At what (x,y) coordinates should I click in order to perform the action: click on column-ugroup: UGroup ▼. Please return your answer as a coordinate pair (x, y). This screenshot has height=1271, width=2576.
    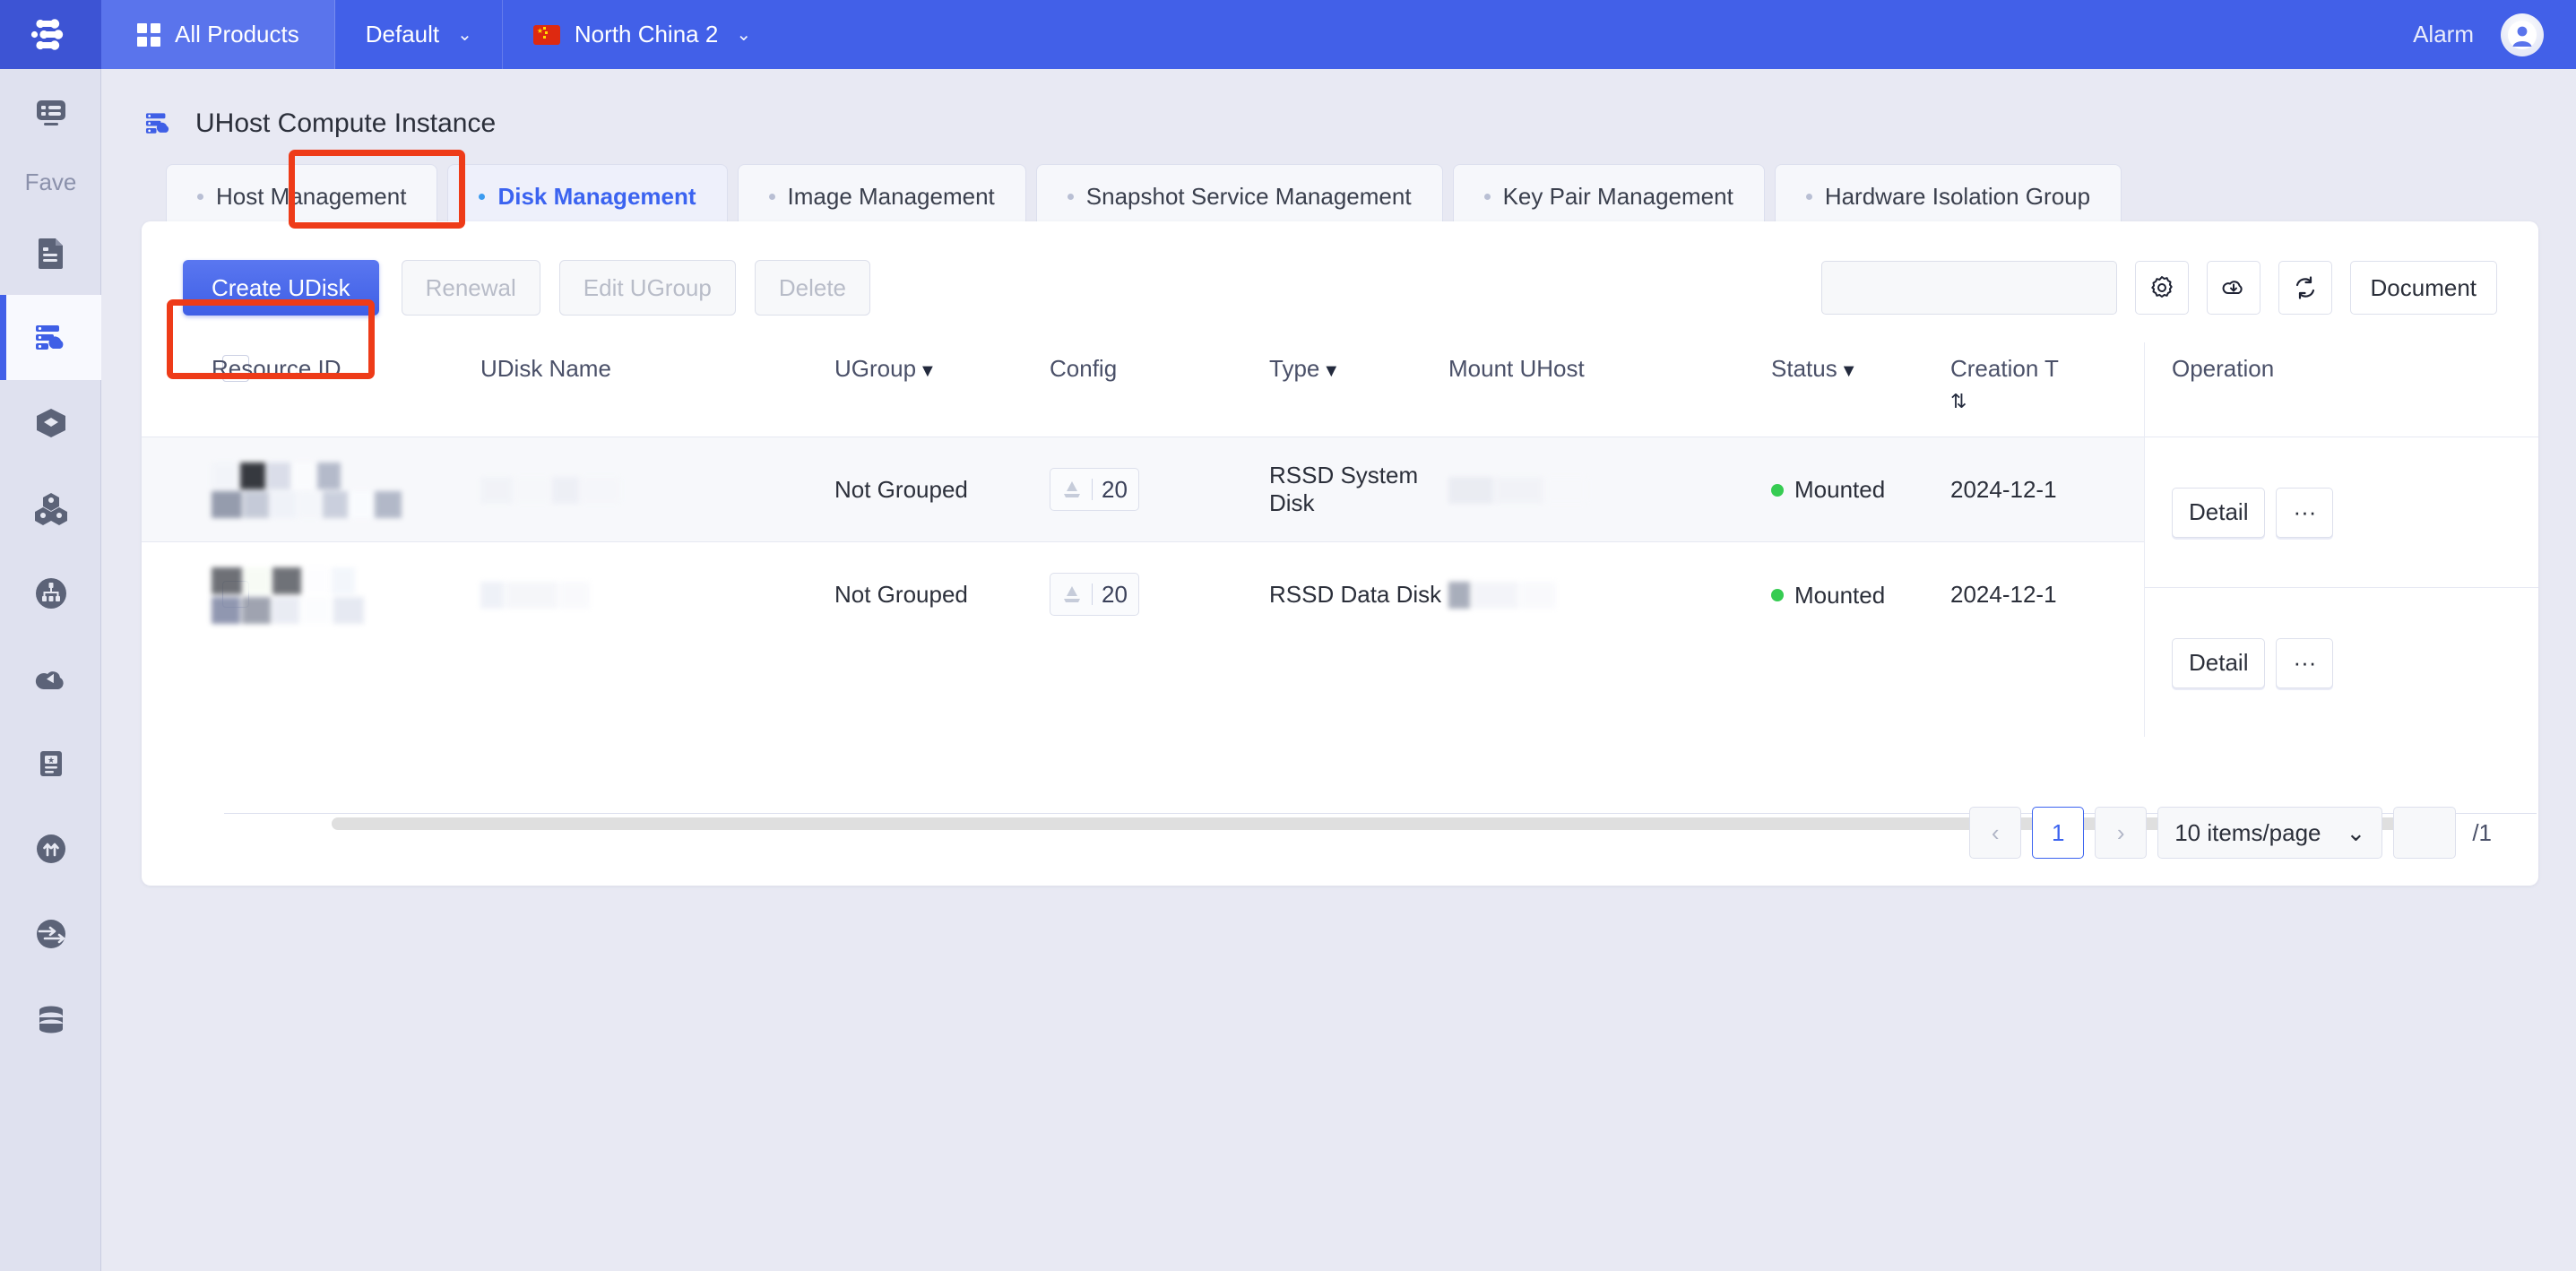
    Looking at the image, I should click on (942, 390).